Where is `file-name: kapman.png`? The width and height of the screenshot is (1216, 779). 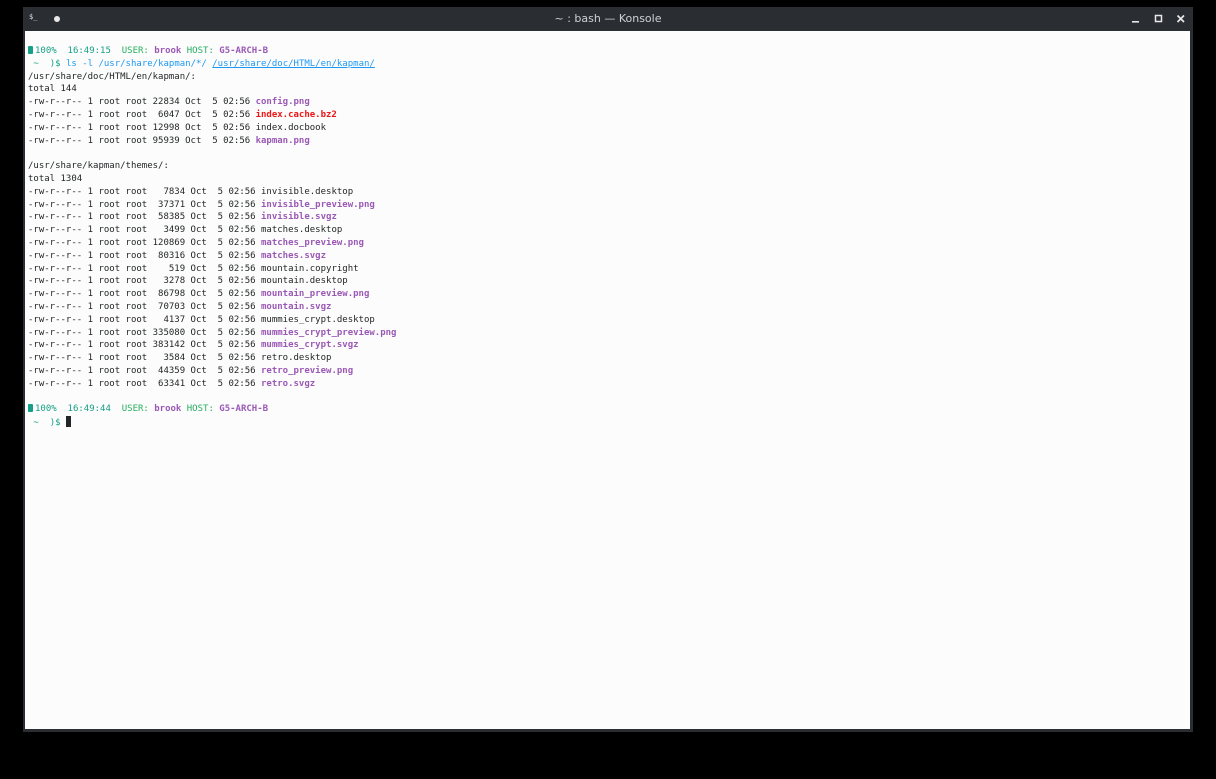 file-name: kapman.png is located at coordinates (282, 140).